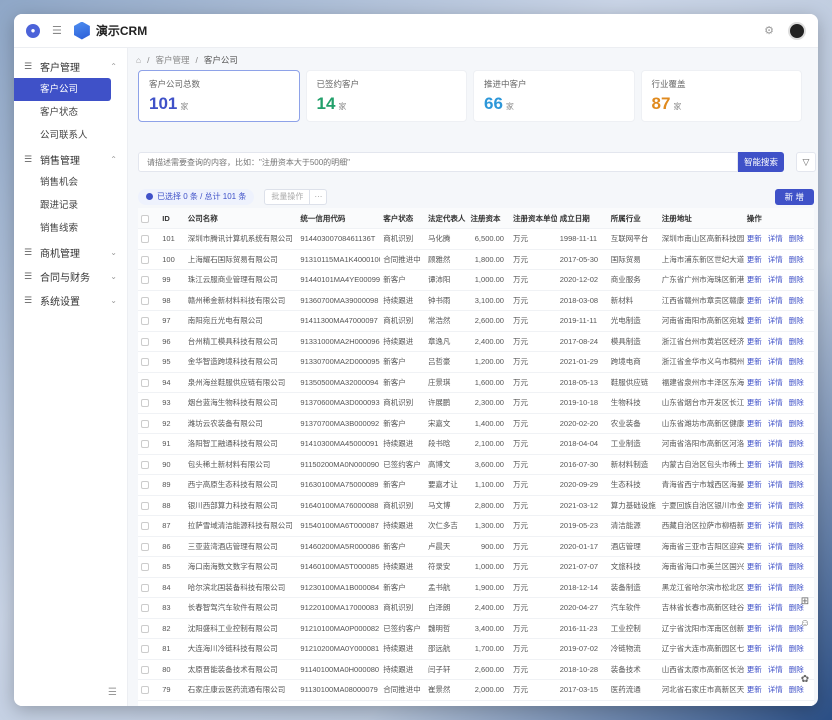  Describe the element at coordinates (33, 30) in the screenshot. I see `assistant-icon: ●` at that location.